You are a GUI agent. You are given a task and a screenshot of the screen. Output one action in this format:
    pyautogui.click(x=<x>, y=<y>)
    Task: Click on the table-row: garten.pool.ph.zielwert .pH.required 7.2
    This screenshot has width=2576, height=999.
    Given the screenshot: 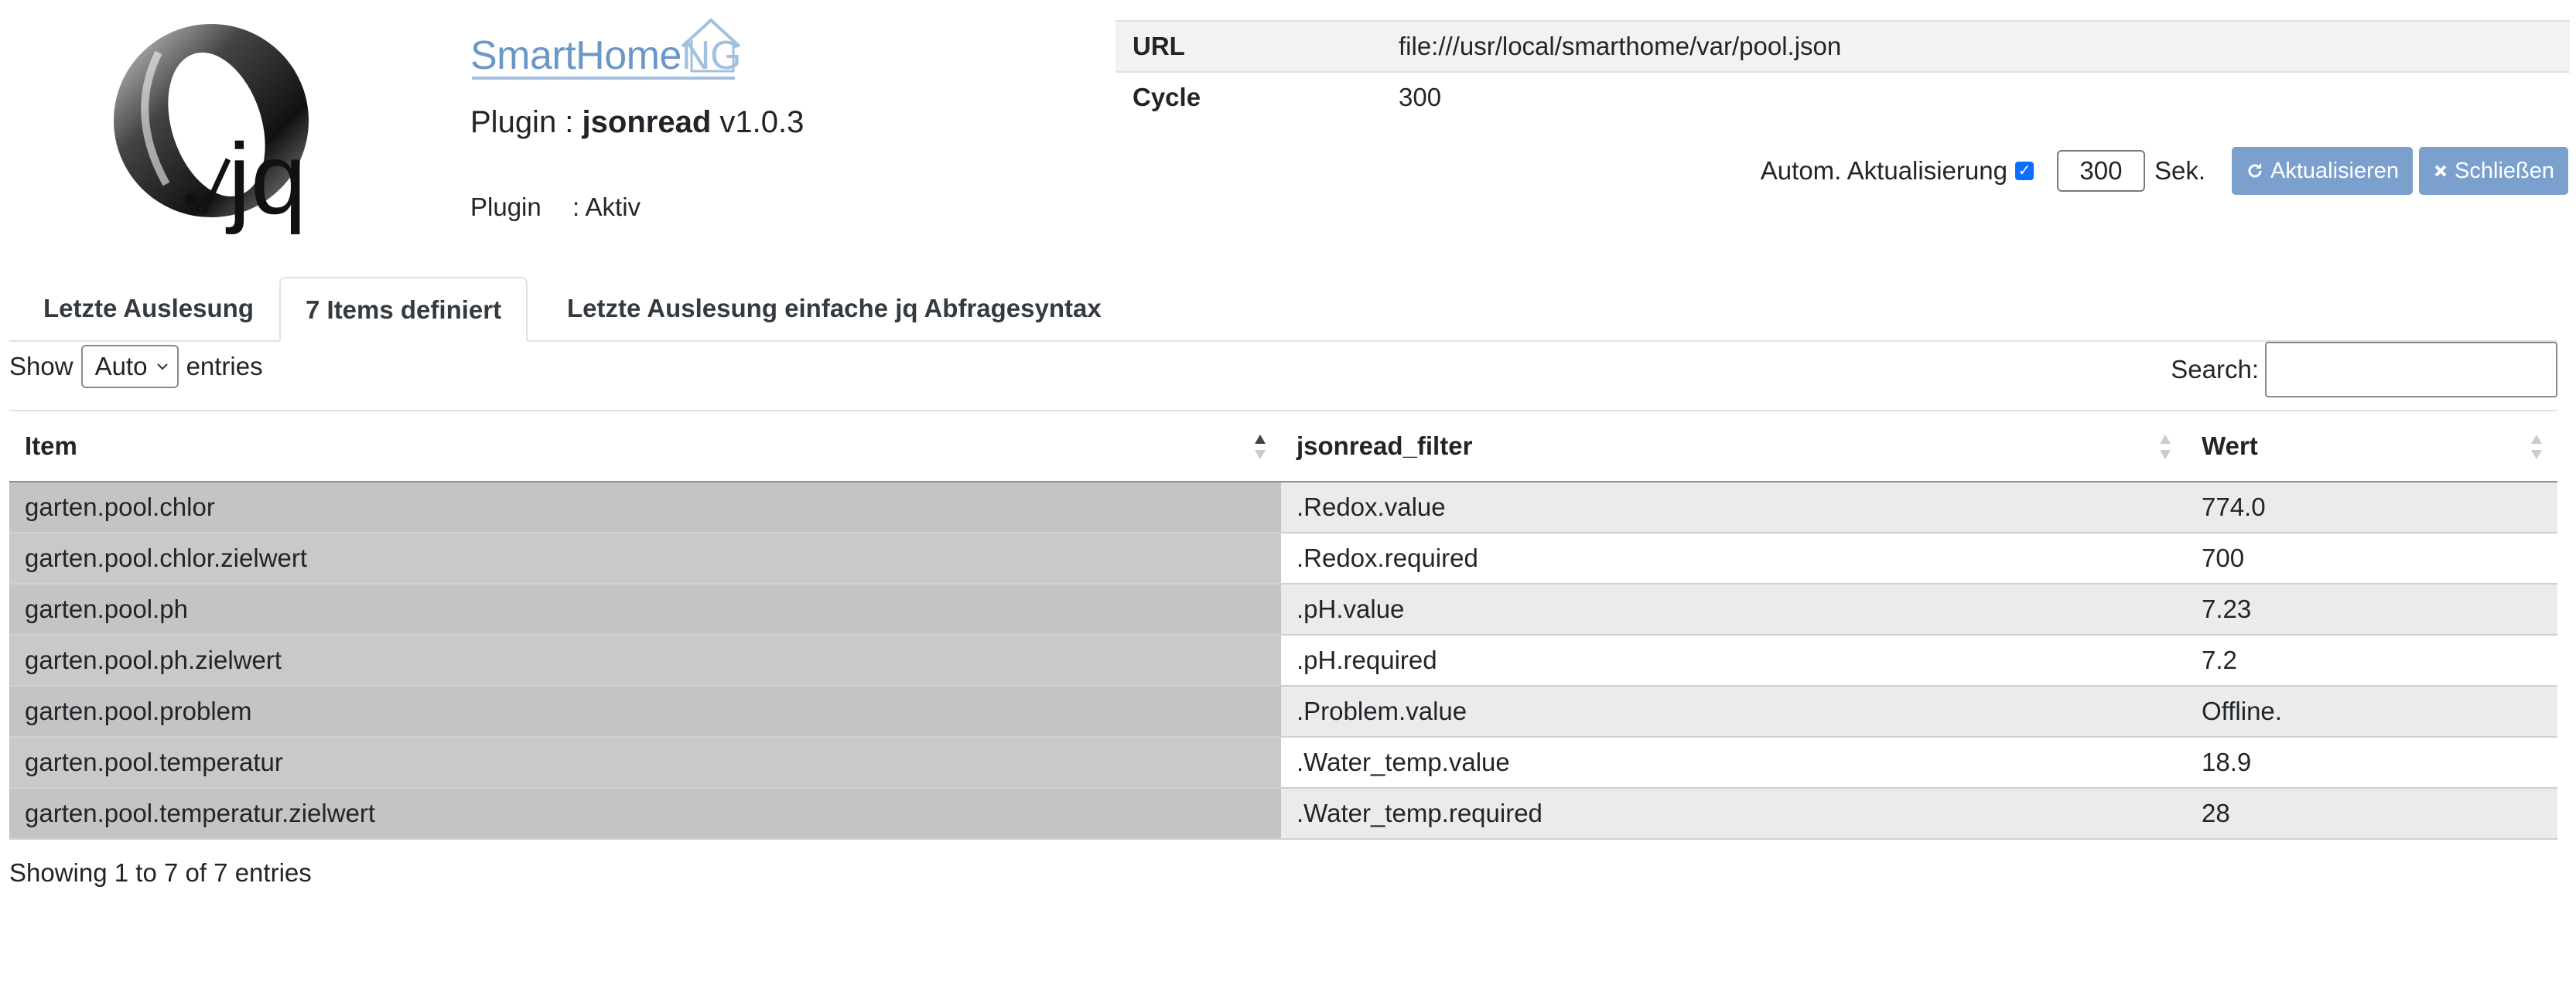 What is the action you would take?
    pyautogui.click(x=1283, y=661)
    